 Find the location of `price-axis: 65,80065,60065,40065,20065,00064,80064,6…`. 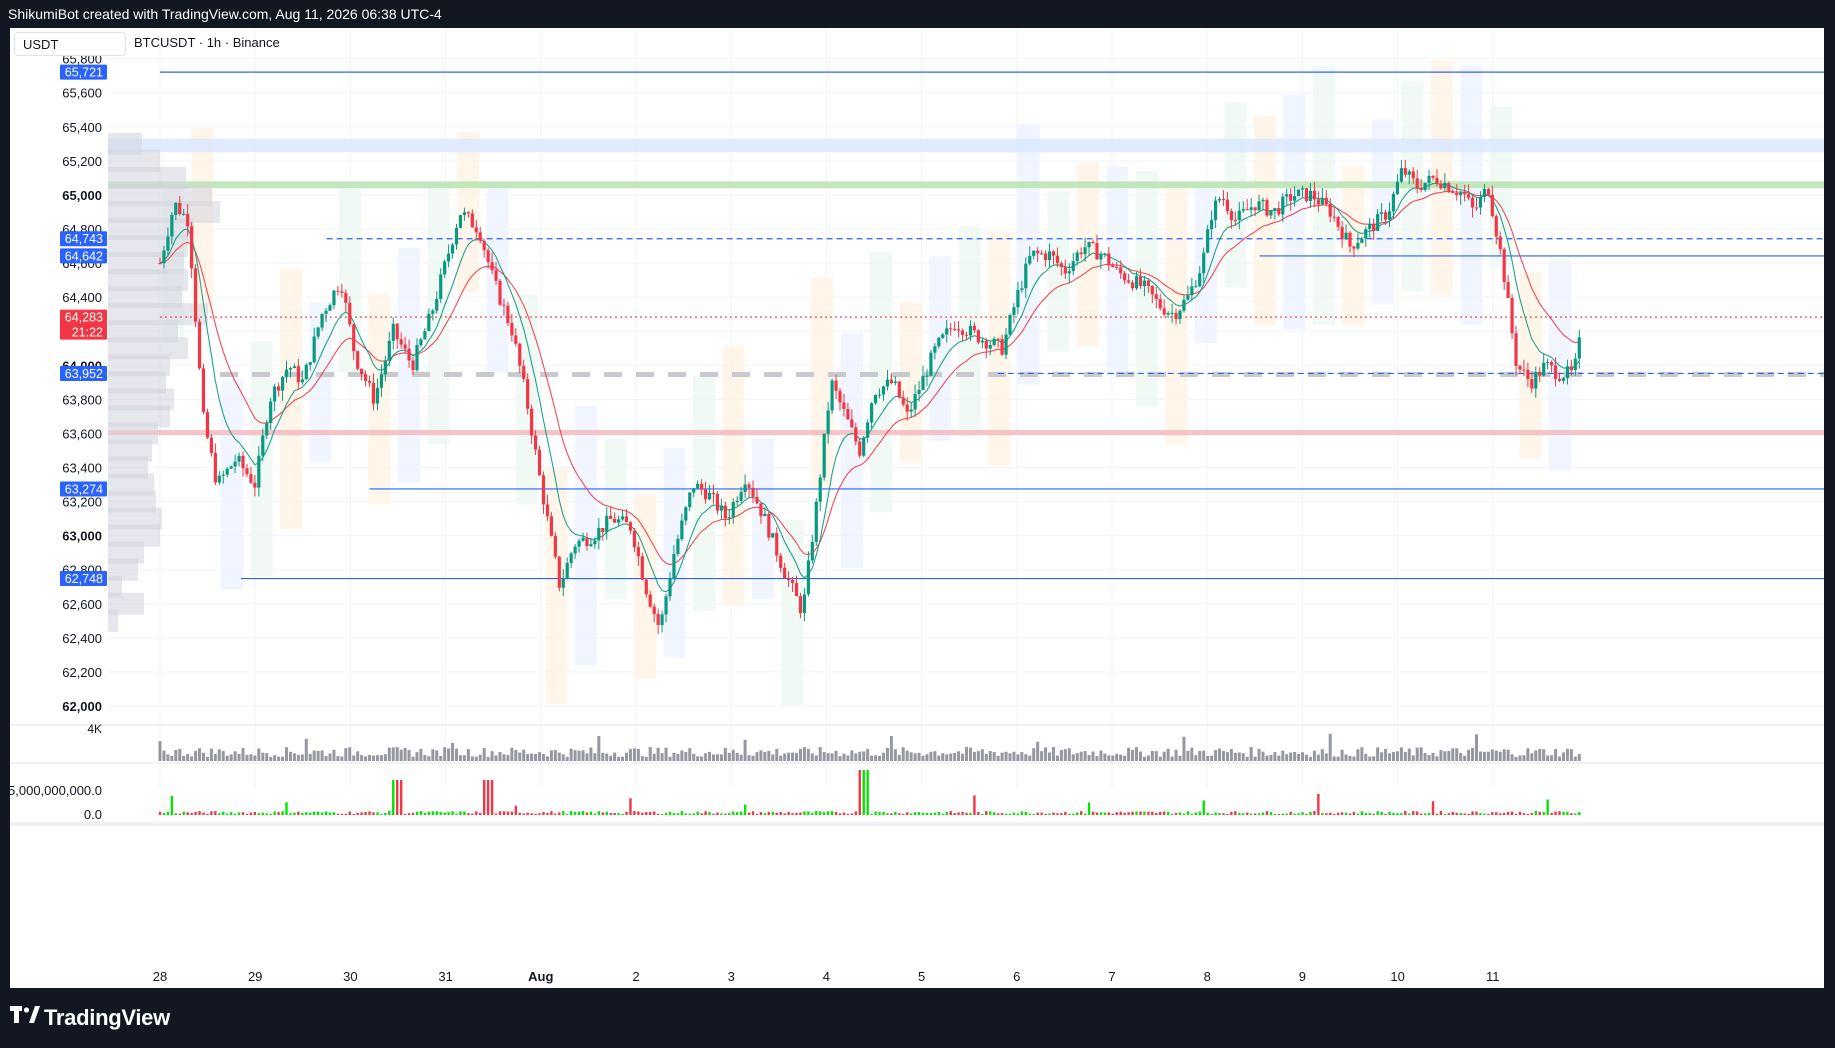

price-axis: 65,80065,60065,40065,20065,00064,80064,6… is located at coordinates (82, 383).